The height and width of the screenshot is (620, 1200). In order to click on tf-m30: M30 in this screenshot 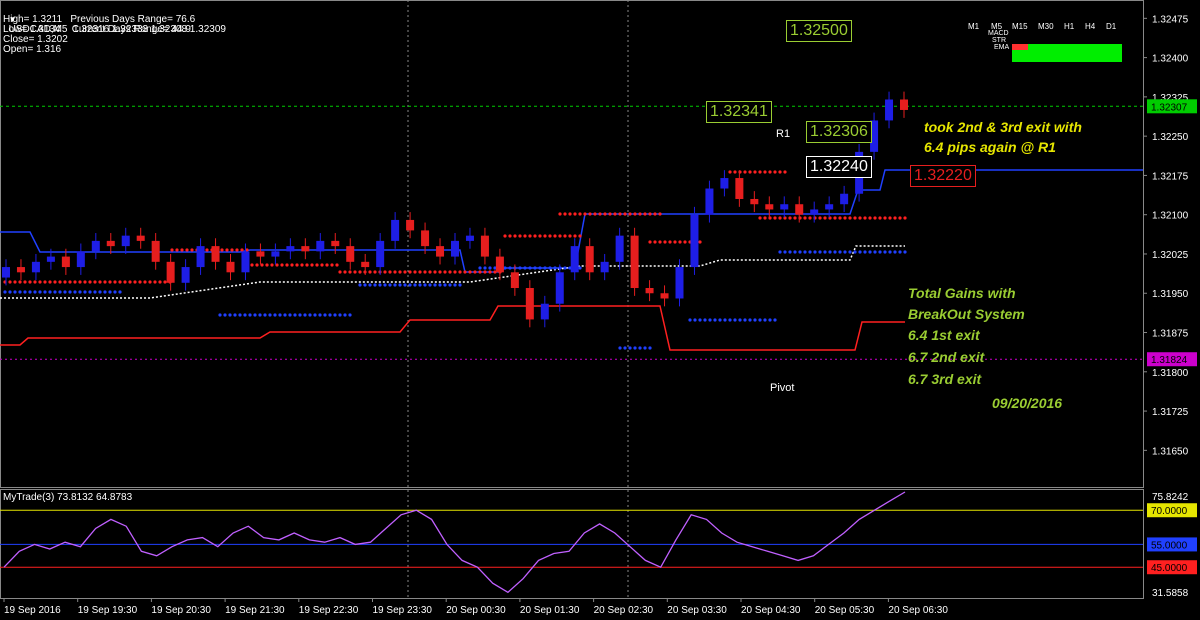, I will do `click(1046, 26)`.